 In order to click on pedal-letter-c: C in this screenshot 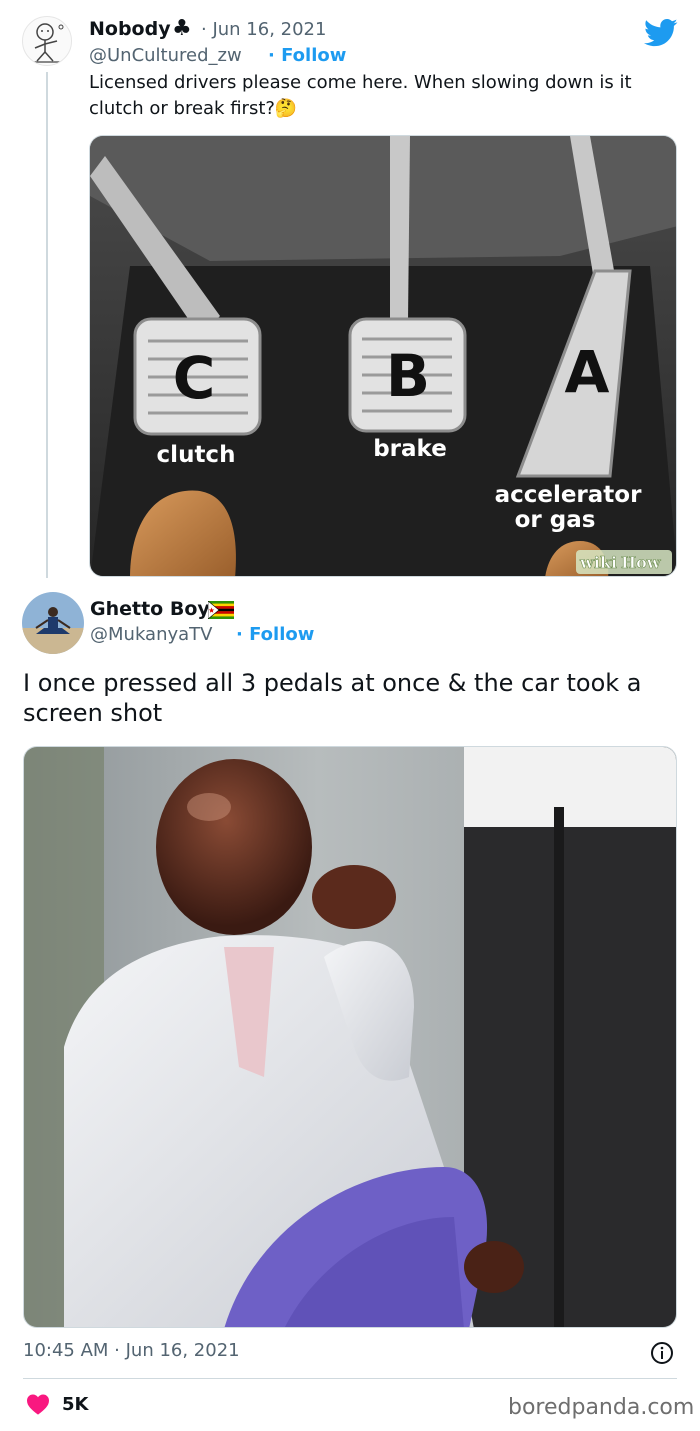, I will do `click(194, 378)`.